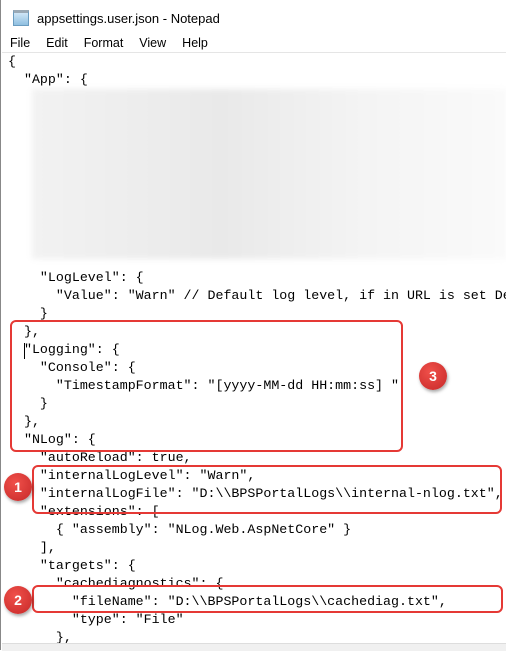 The image size is (506, 651). What do you see at coordinates (40, 636) in the screenshot?
I see `code-line: },` at bounding box center [40, 636].